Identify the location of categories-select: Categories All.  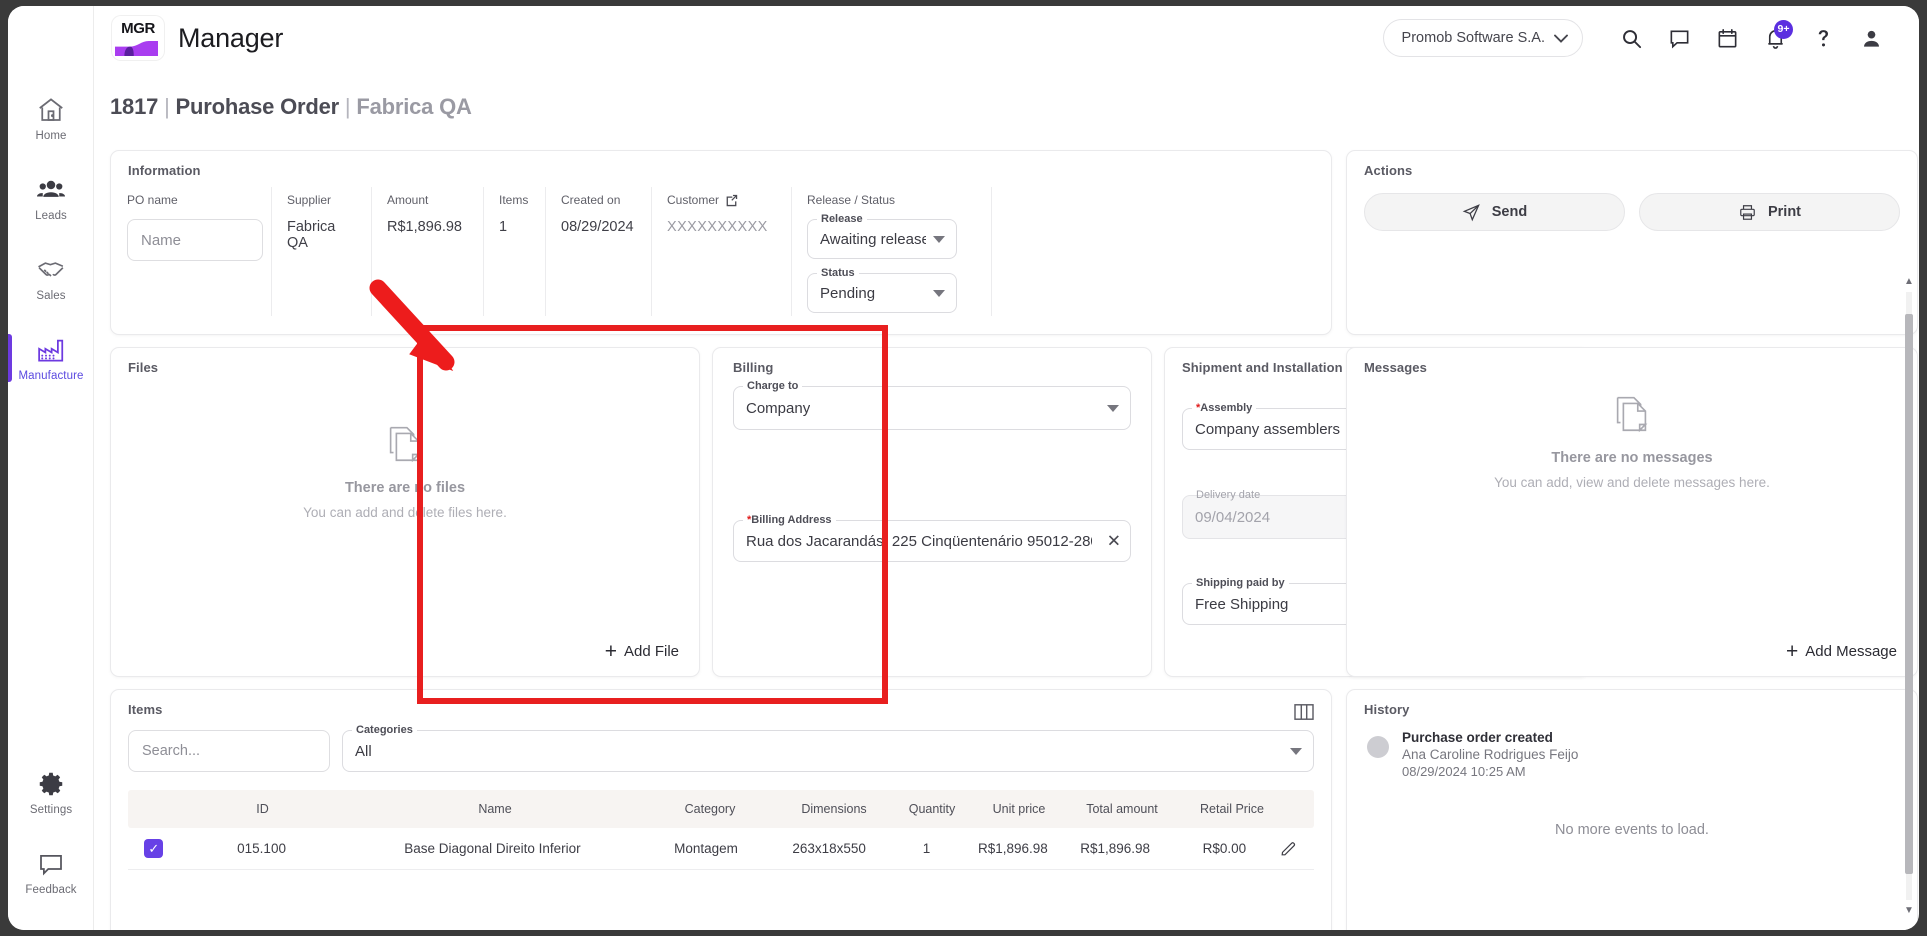
(828, 748).